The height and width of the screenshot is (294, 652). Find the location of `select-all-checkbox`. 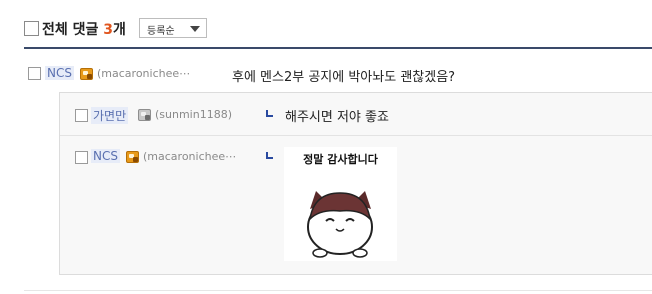

select-all-checkbox is located at coordinates (31, 28).